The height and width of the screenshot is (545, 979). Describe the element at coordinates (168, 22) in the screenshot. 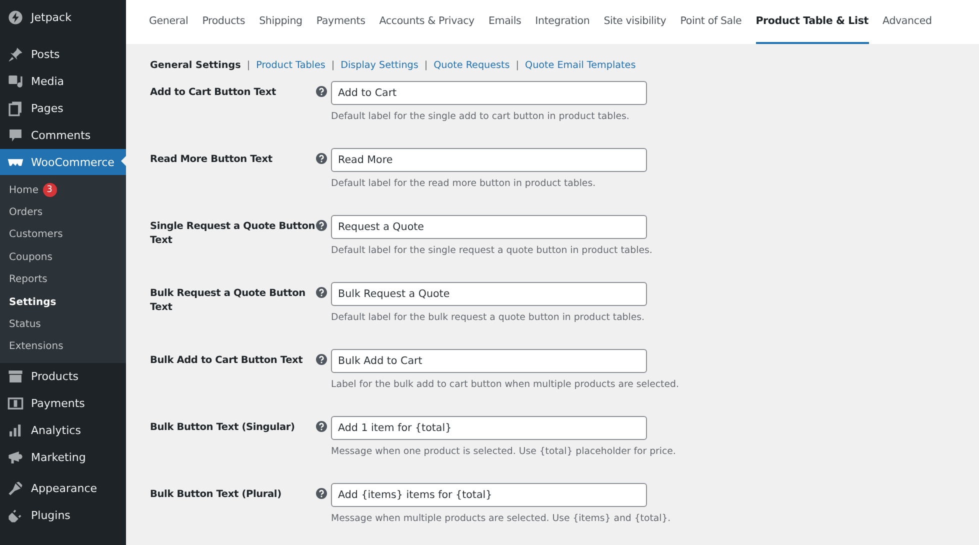

I see `settings-tab: General` at that location.